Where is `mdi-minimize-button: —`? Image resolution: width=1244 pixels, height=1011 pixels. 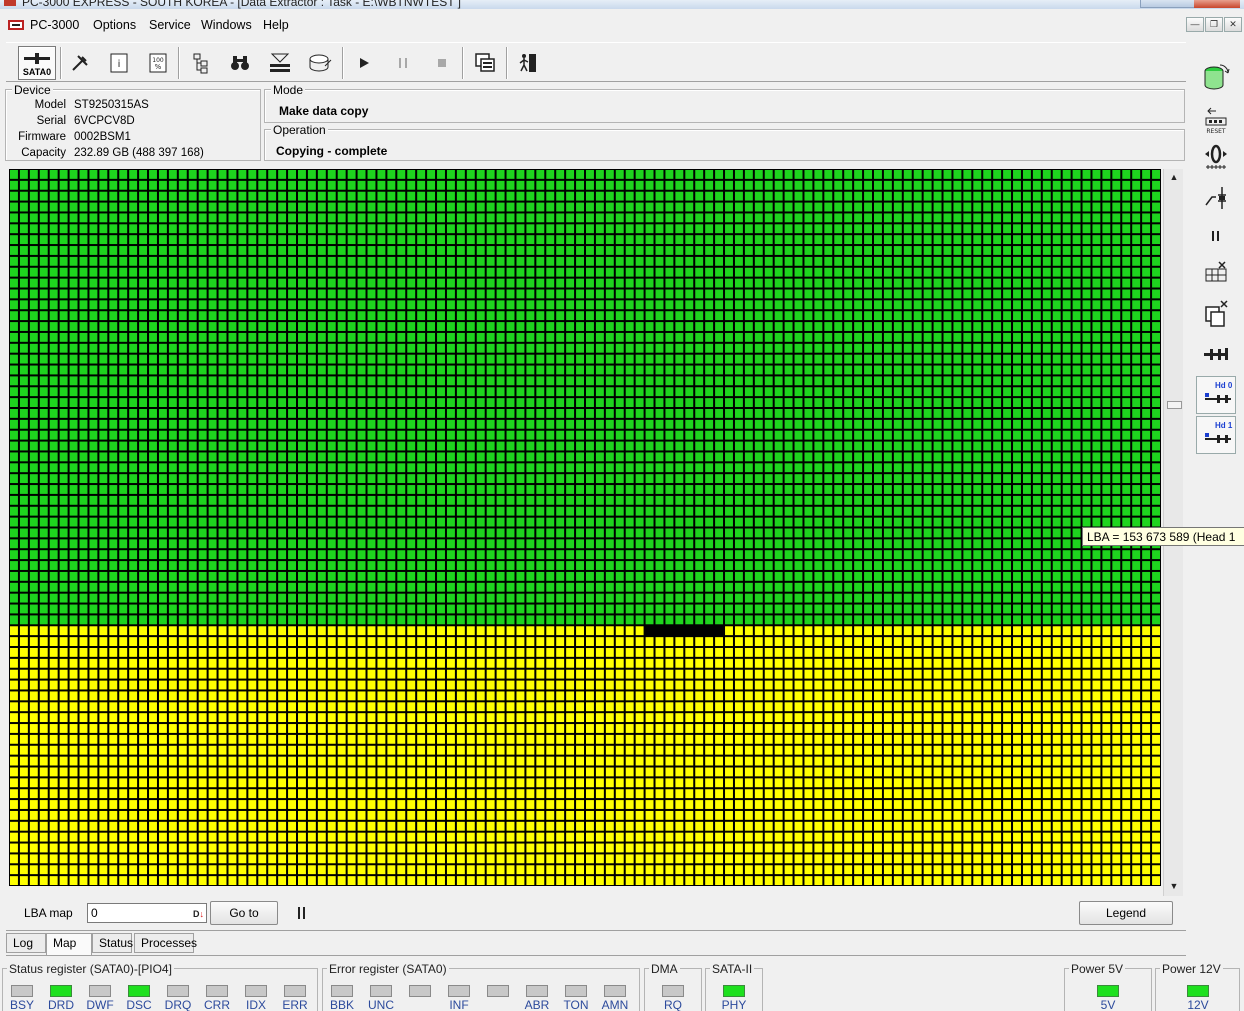
mdi-minimize-button: — is located at coordinates (1195, 24).